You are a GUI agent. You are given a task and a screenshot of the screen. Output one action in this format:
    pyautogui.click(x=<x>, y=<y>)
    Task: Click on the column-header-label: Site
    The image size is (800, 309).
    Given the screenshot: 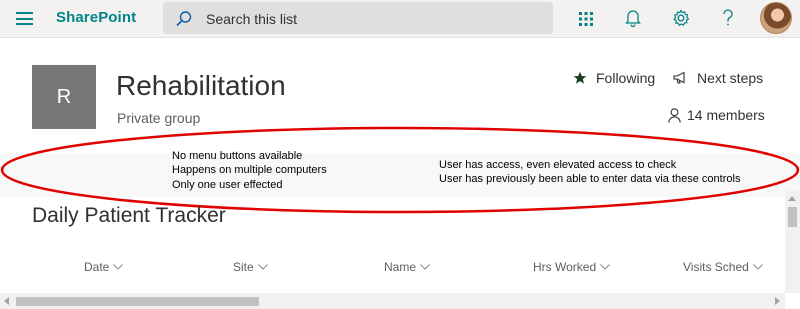 What is the action you would take?
    pyautogui.click(x=243, y=267)
    